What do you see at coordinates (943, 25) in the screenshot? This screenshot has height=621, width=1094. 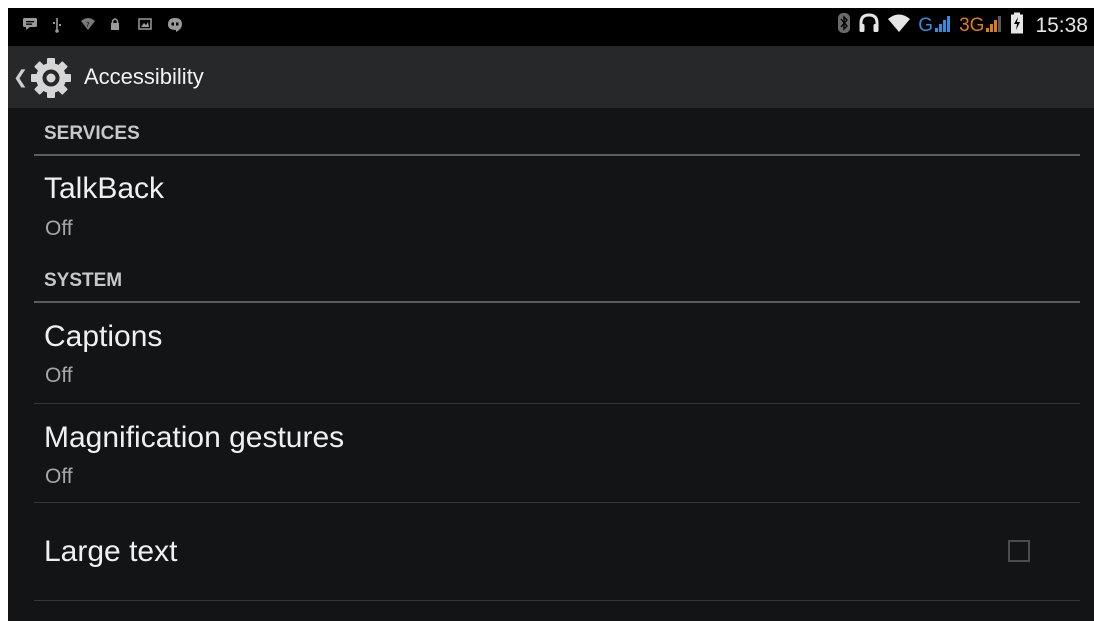 I see `signal-strength-icon` at bounding box center [943, 25].